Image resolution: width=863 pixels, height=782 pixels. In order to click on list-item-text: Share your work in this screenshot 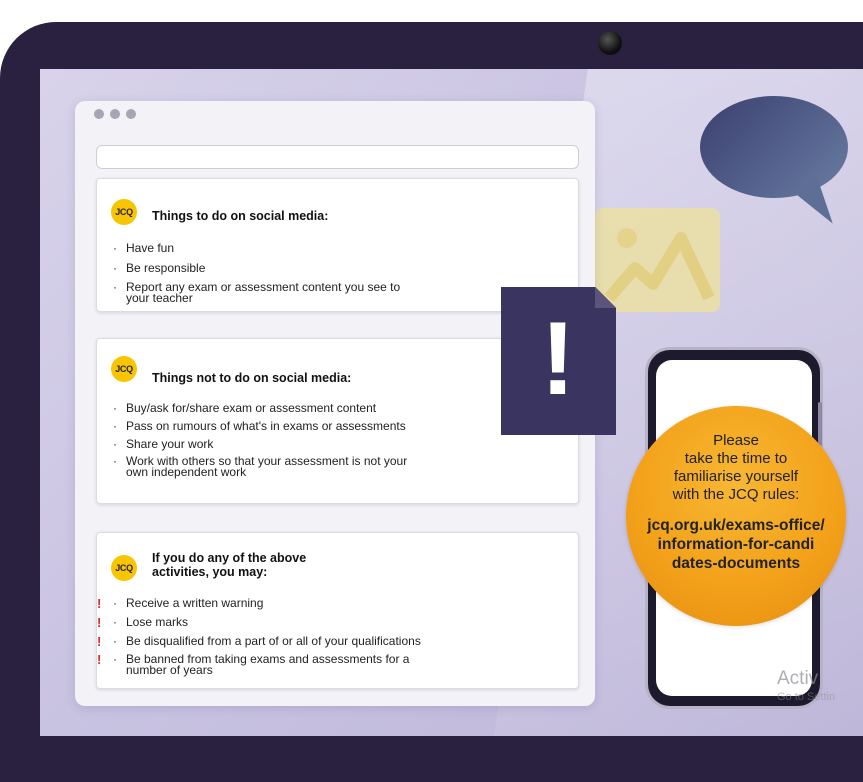, I will do `click(170, 444)`.